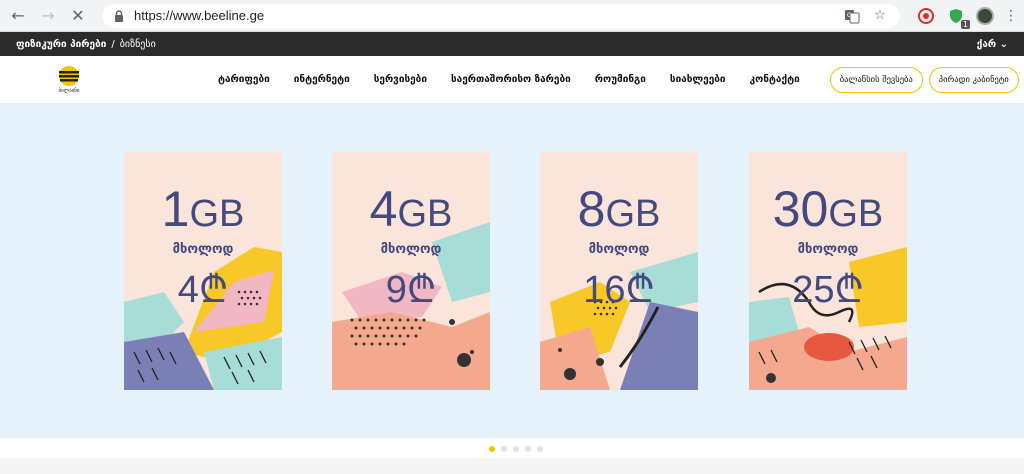 The width and height of the screenshot is (1024, 474). Describe the element at coordinates (69, 91) in the screenshot. I see `logo-text: ბილაინი` at that location.